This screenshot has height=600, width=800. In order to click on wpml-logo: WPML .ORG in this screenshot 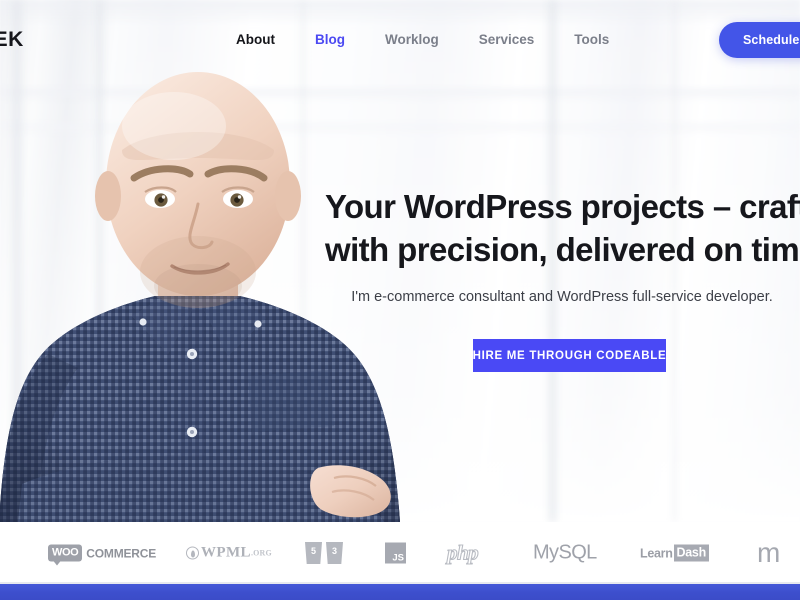, I will do `click(229, 553)`.